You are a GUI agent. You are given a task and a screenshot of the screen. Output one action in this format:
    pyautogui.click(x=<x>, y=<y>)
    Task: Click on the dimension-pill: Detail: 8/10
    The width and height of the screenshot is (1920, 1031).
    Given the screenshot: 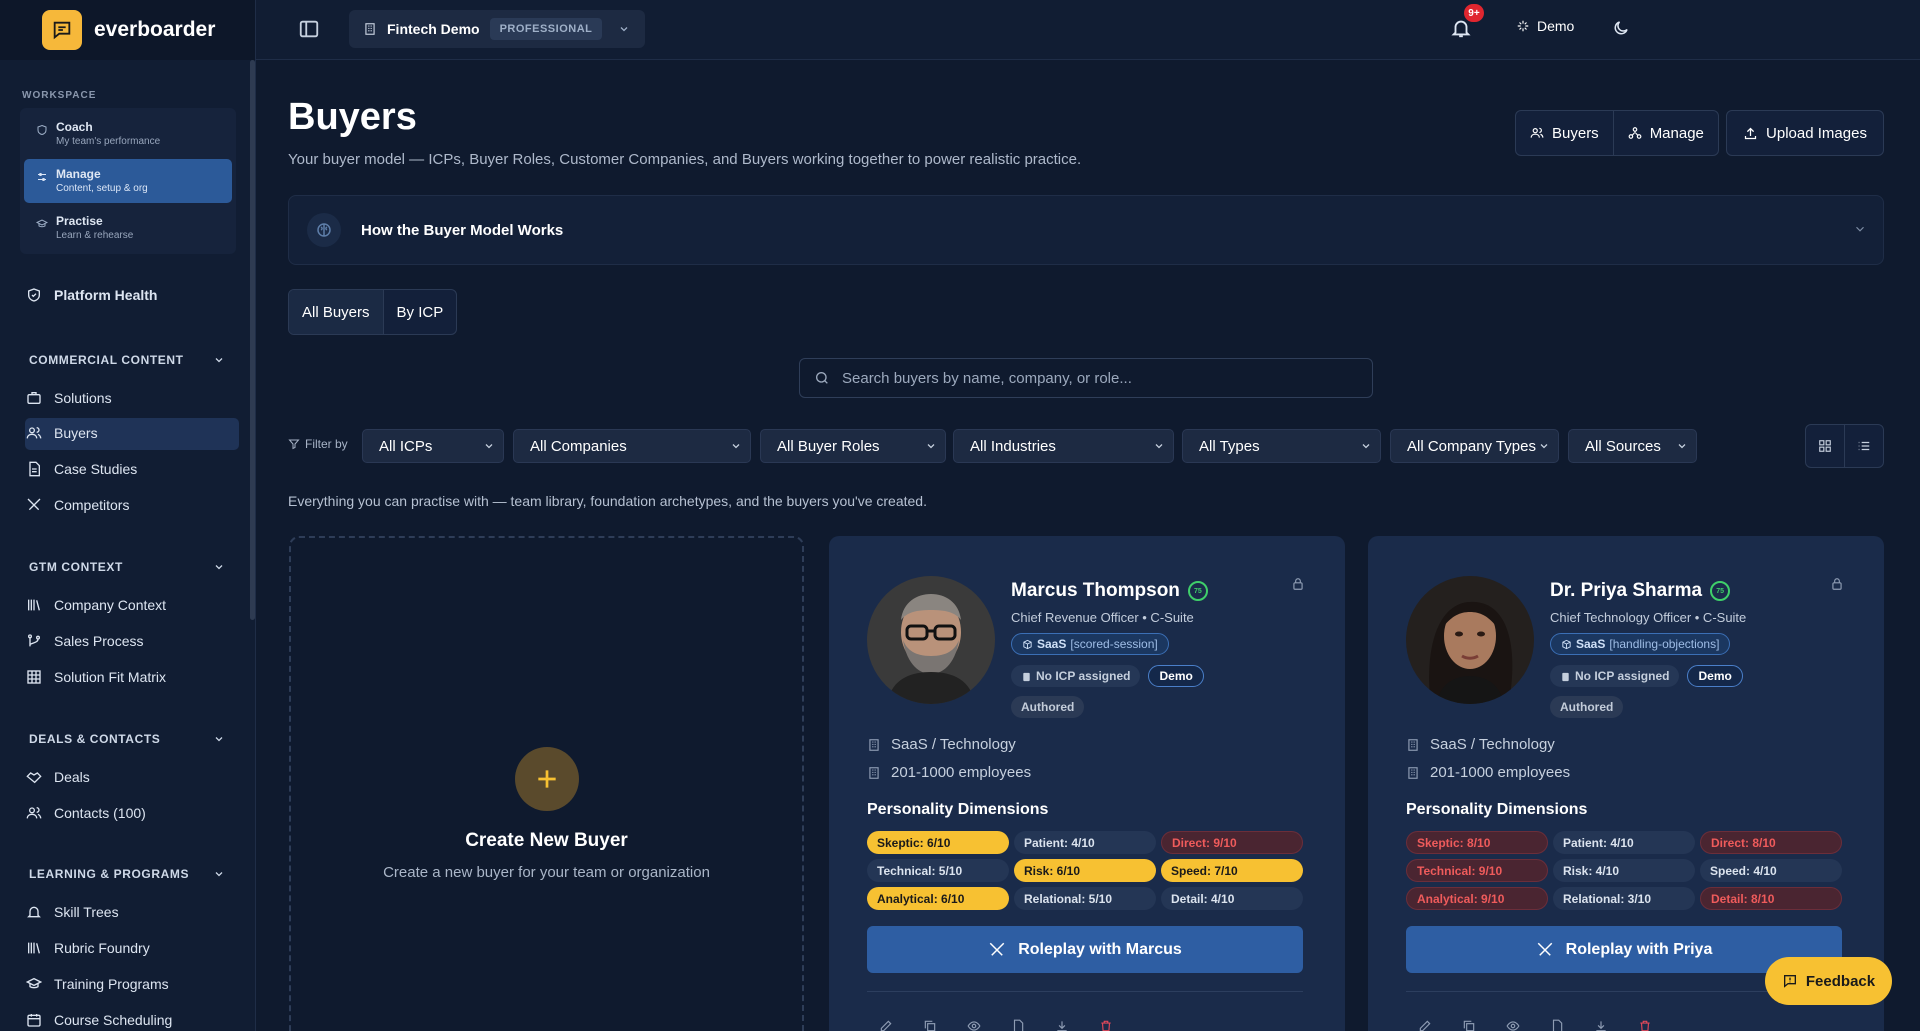 What is the action you would take?
    pyautogui.click(x=1771, y=898)
    